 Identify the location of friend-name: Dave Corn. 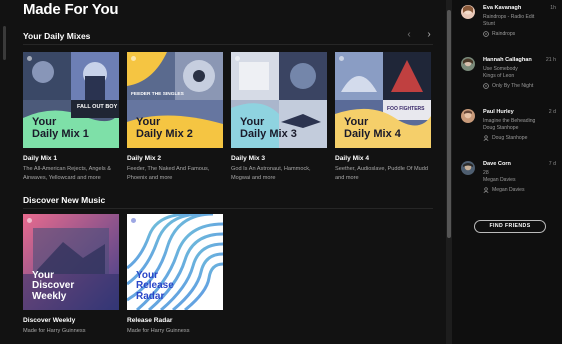
(497, 164).